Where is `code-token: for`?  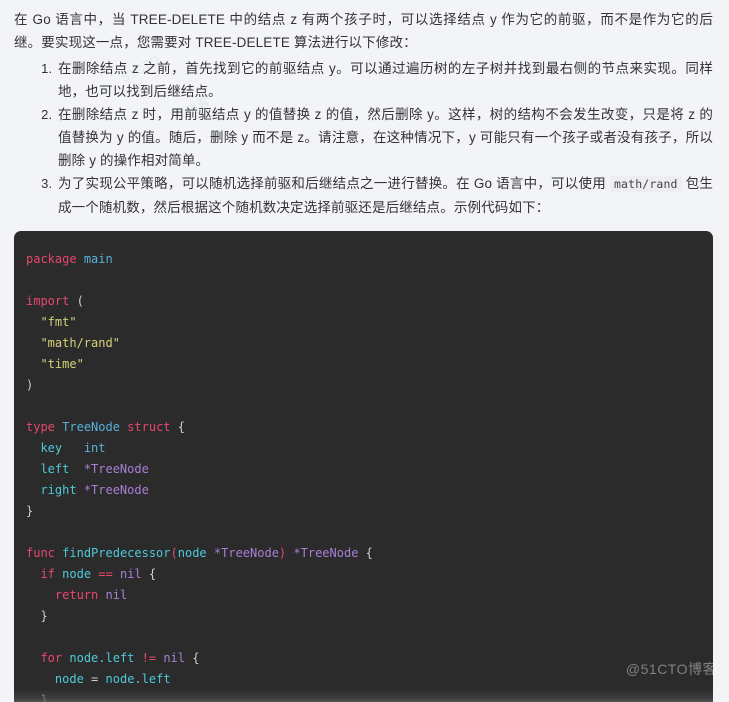 code-token: for is located at coordinates (51, 658).